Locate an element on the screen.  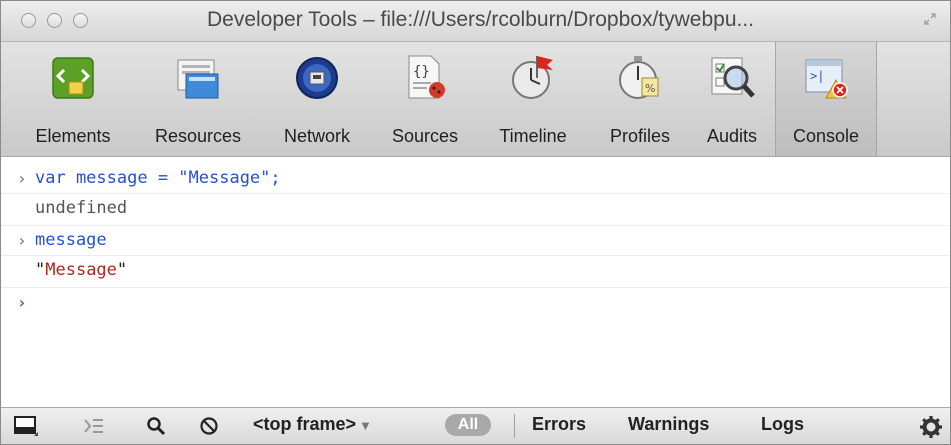
resources-icon is located at coordinates (198, 79).